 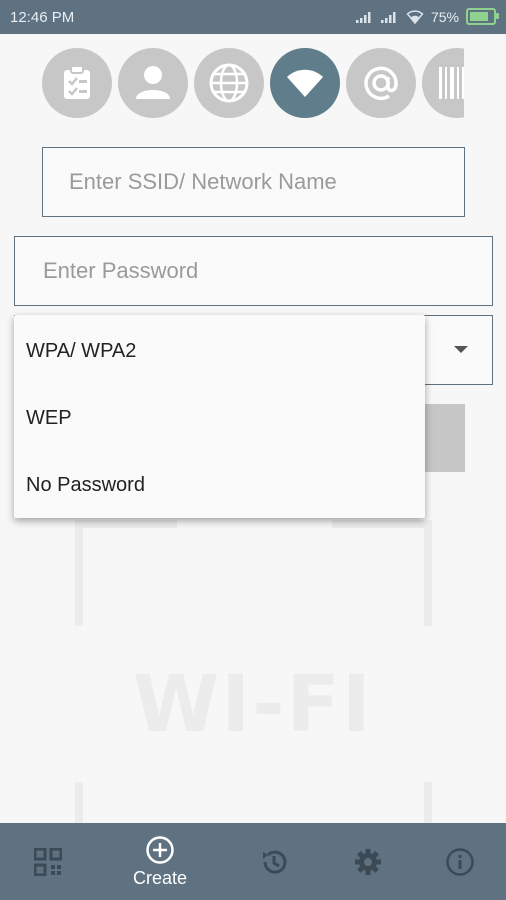 What do you see at coordinates (85, 485) in the screenshot?
I see `dropdown-option-no-password: No Password` at bounding box center [85, 485].